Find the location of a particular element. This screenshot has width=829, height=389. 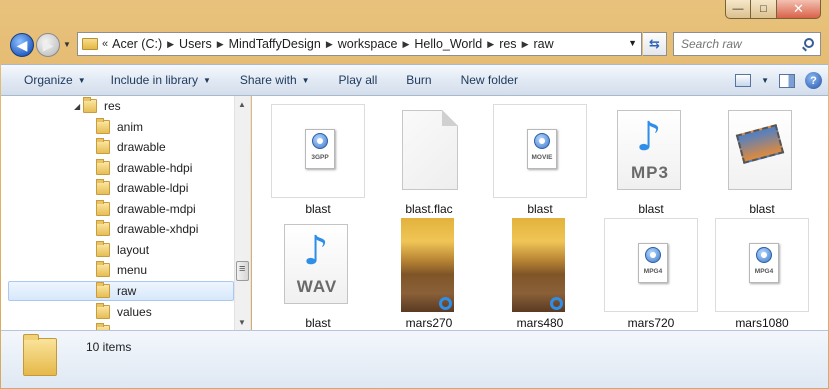

include-in-library-button: Include in library ▼ is located at coordinates (157, 80).